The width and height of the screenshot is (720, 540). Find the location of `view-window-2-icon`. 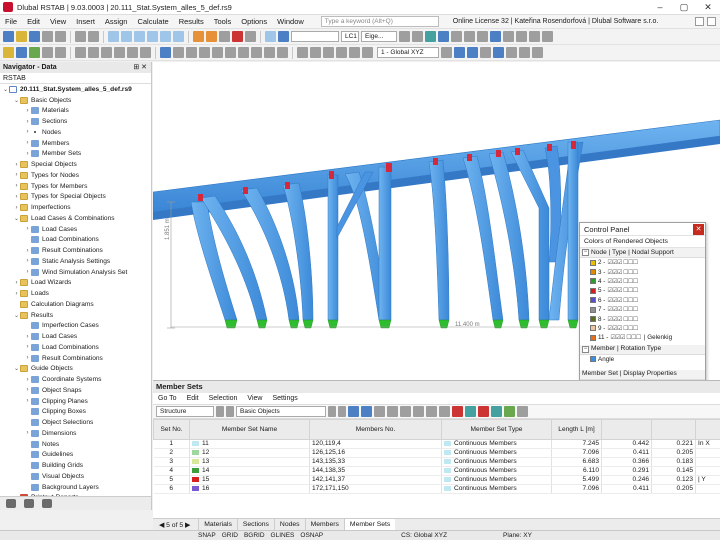

view-window-2-icon is located at coordinates (126, 36).